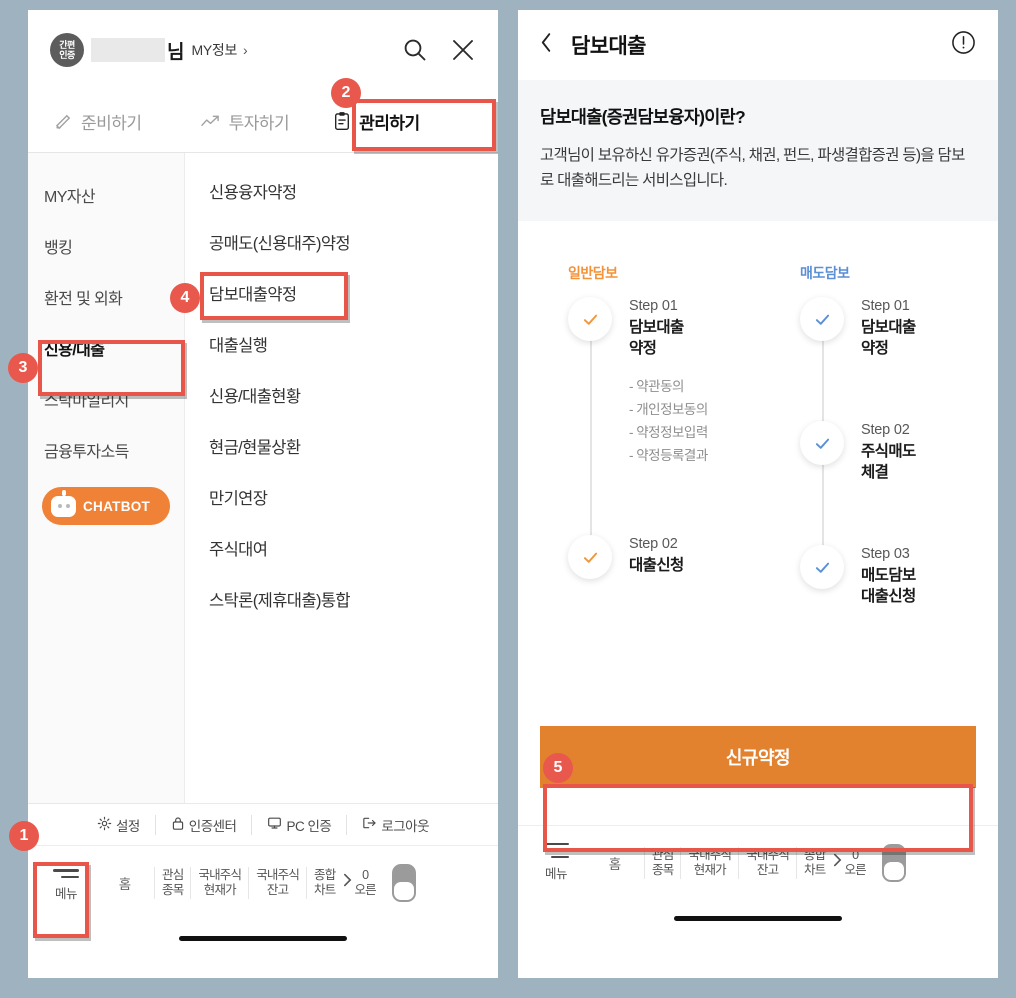 Image resolution: width=1016 pixels, height=998 pixels. Describe the element at coordinates (653, 544) in the screenshot. I see `step-number: Step 02` at that location.